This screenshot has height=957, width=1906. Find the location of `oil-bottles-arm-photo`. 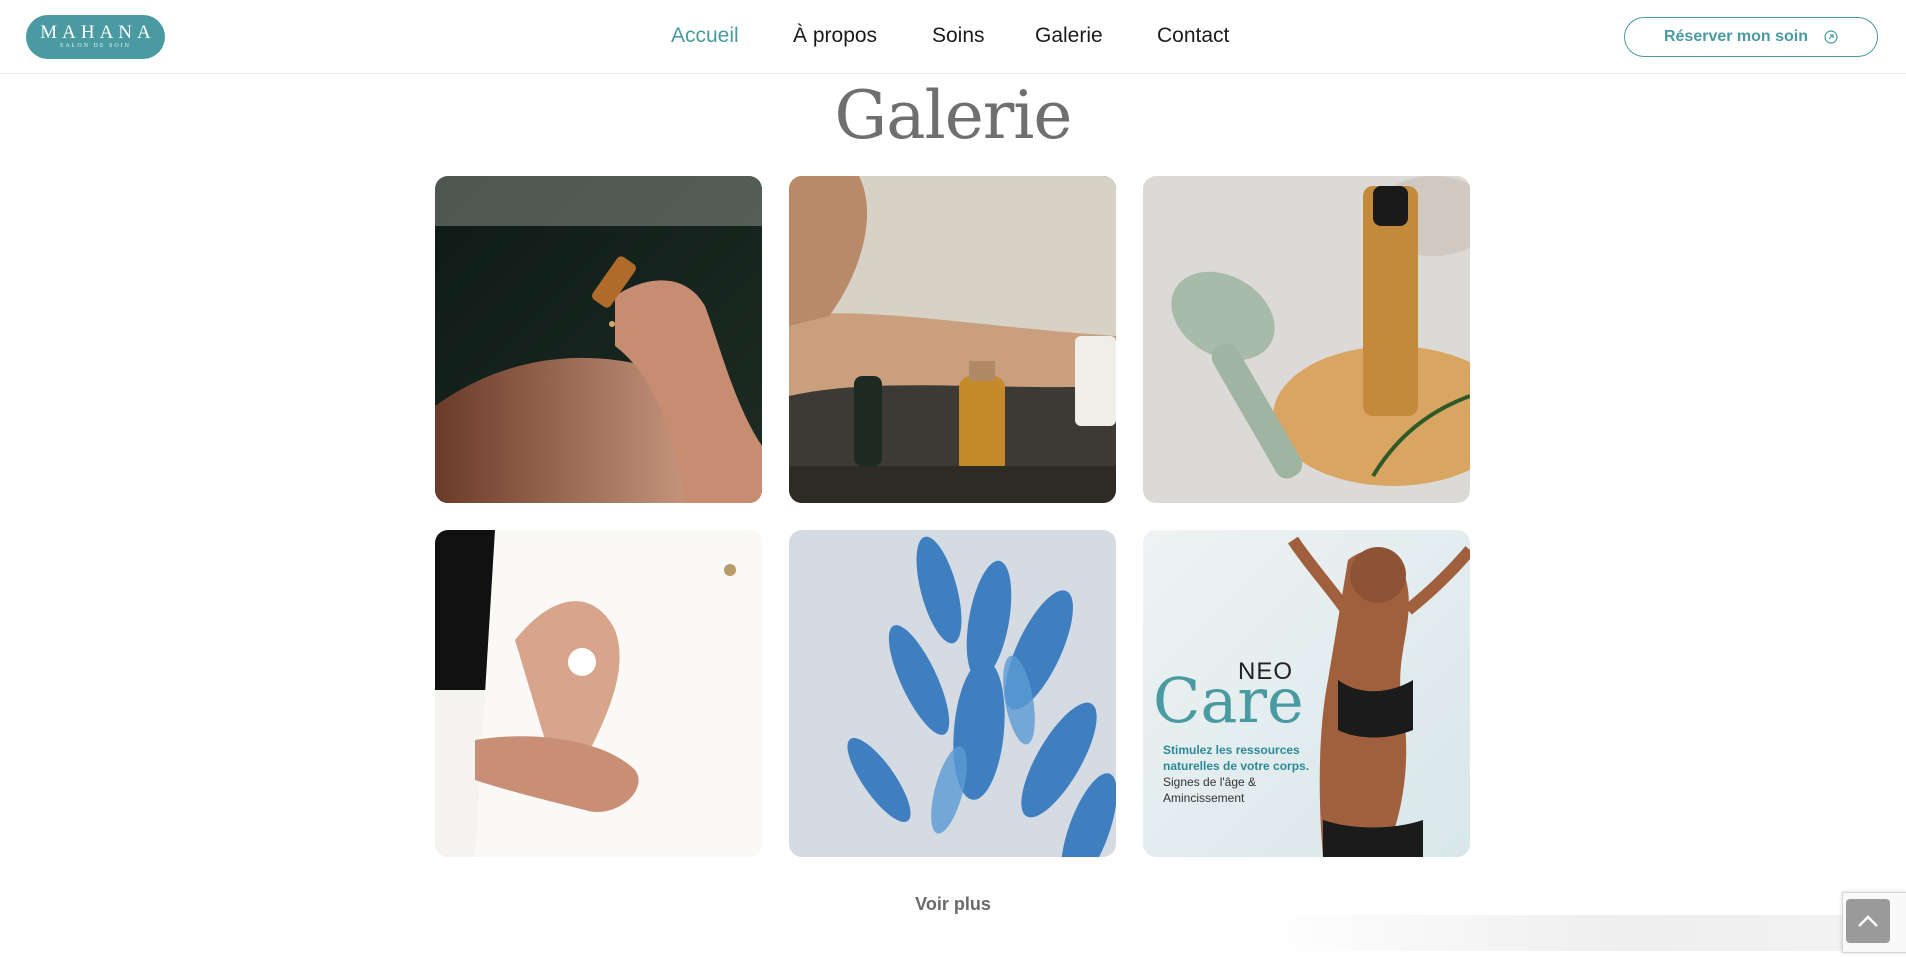

oil-bottles-arm-photo is located at coordinates (952, 339).